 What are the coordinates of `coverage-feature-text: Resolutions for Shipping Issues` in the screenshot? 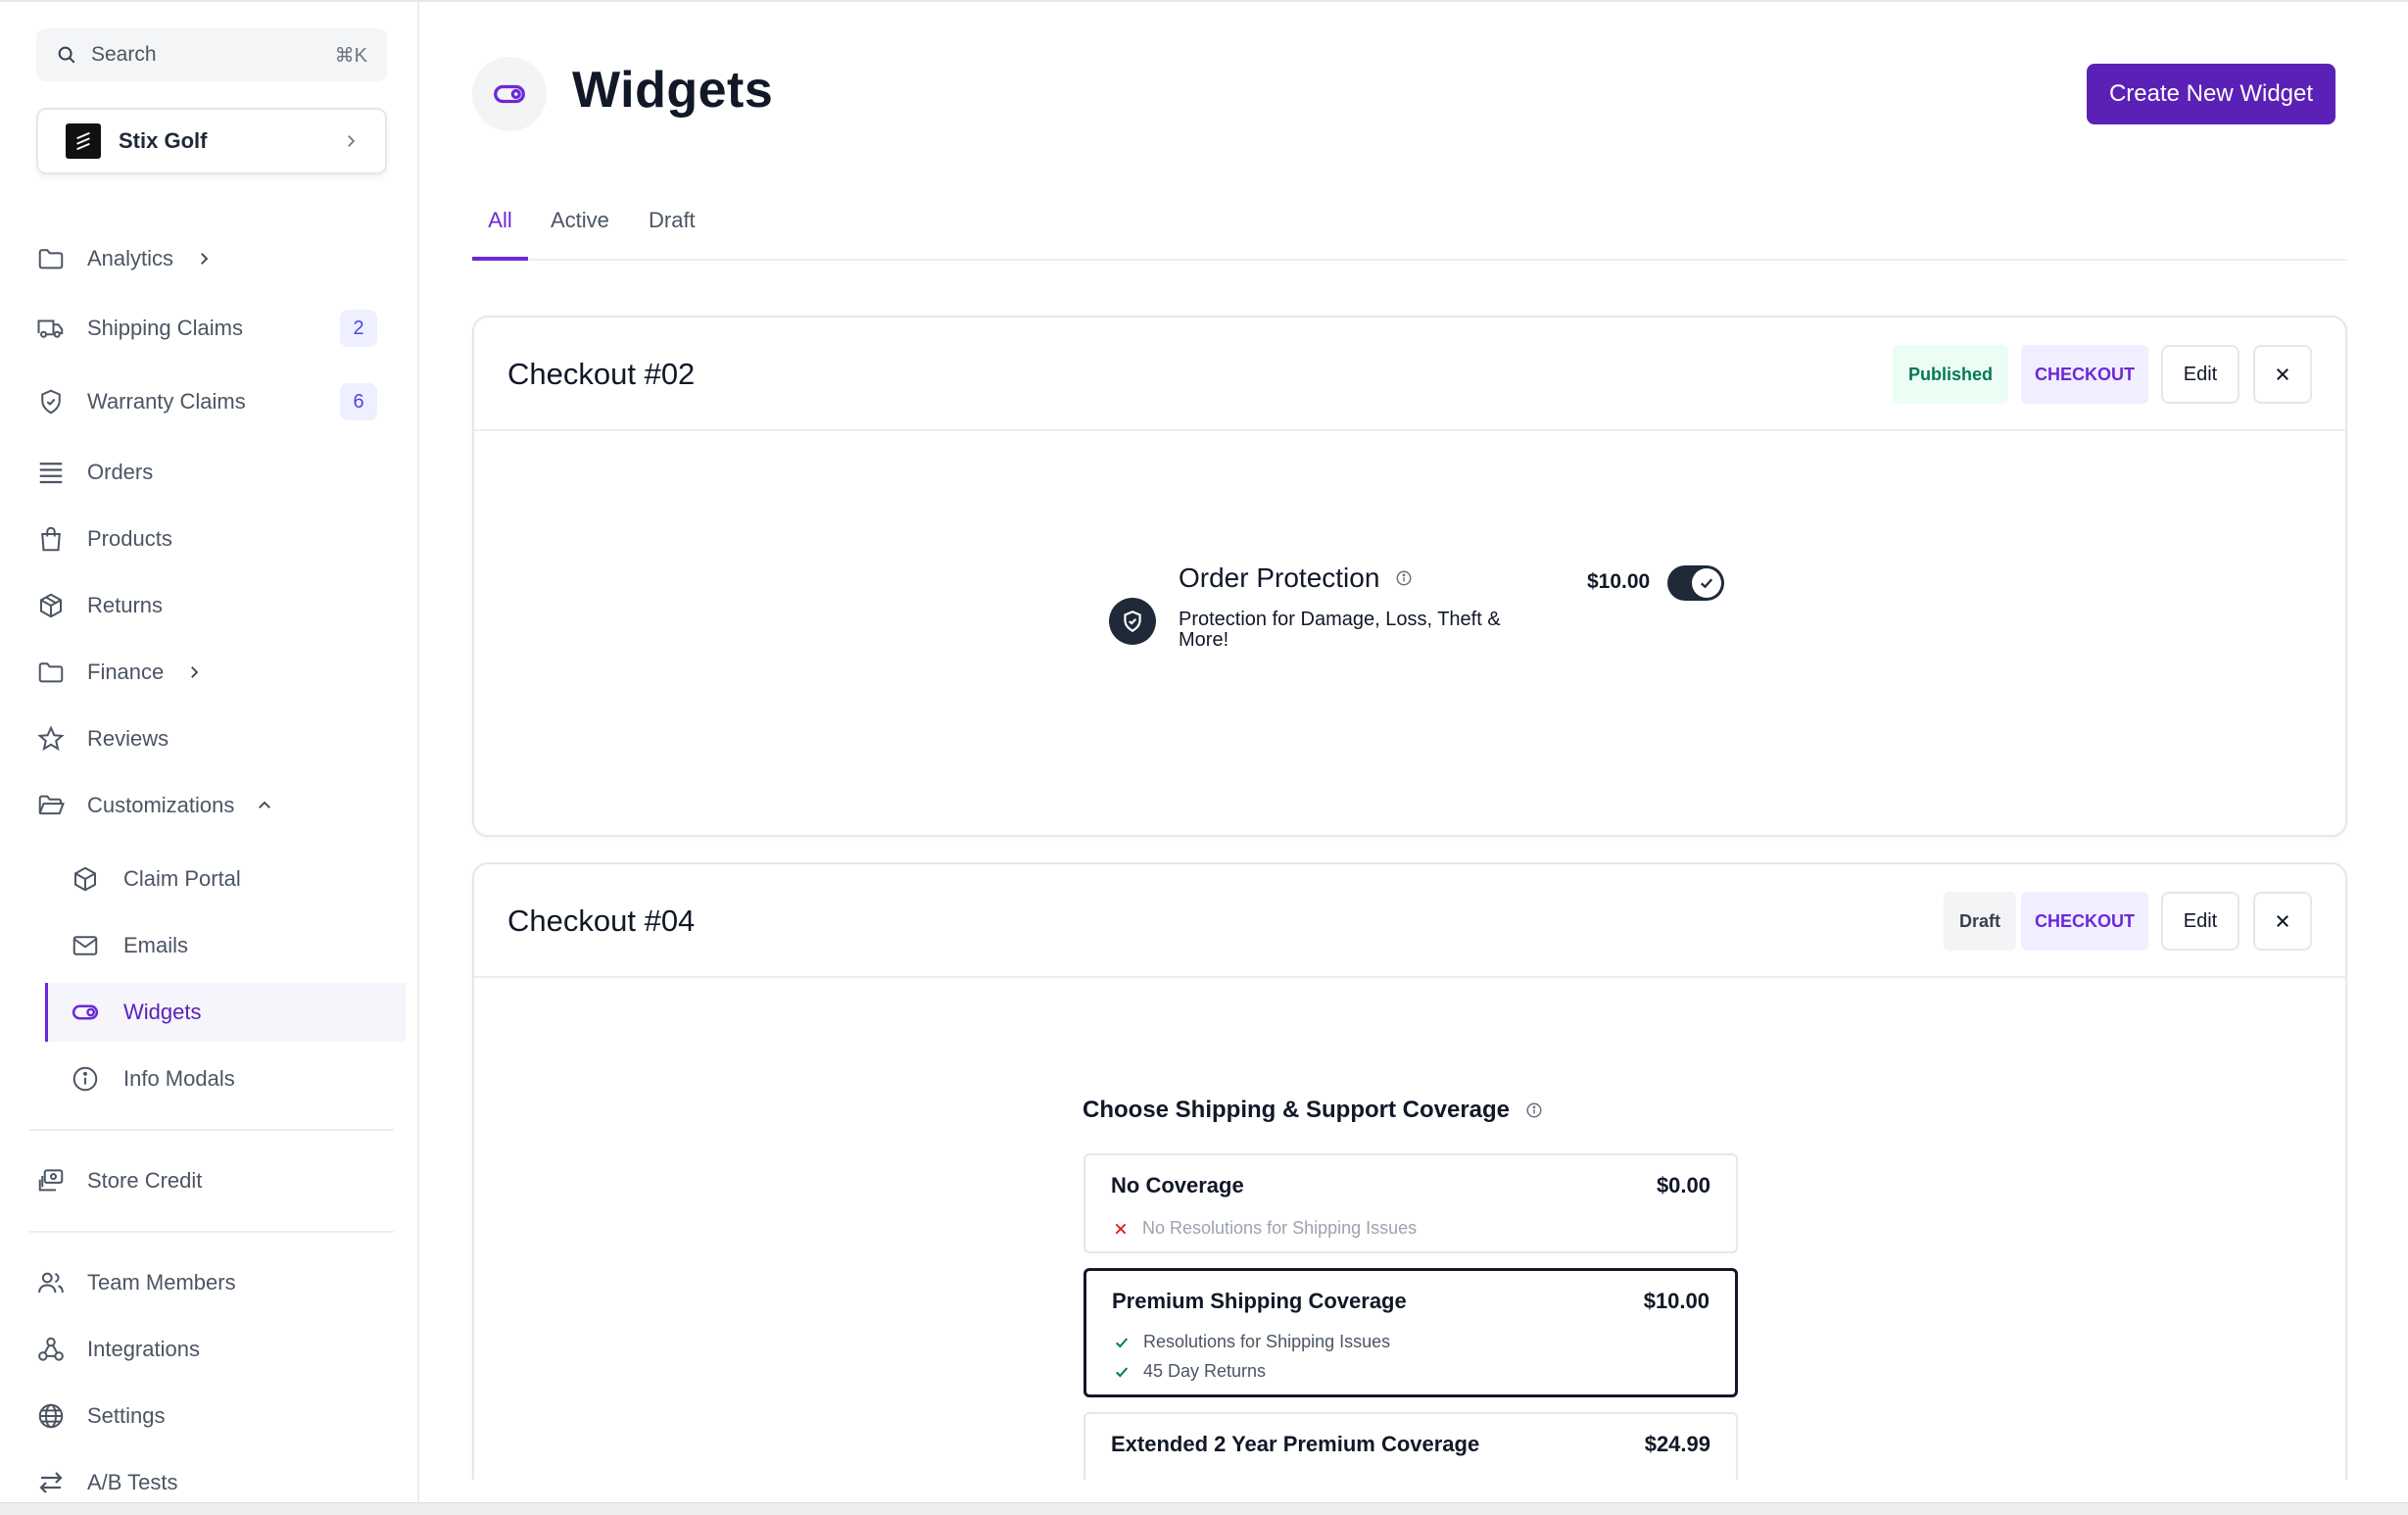 It's located at (1267, 1341).